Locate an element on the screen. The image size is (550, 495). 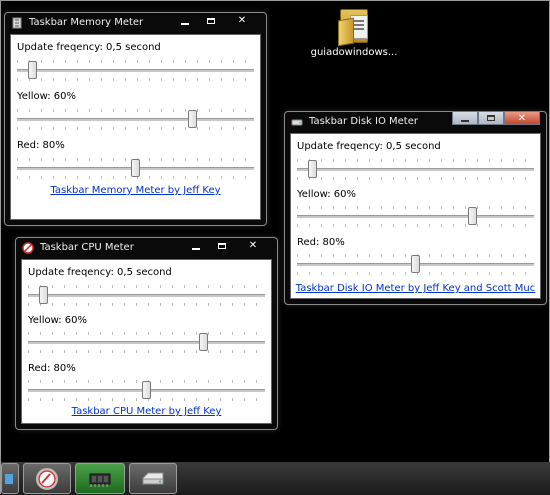
disk-window-title: Taskbar Disk IO Meter is located at coordinates (363, 121).